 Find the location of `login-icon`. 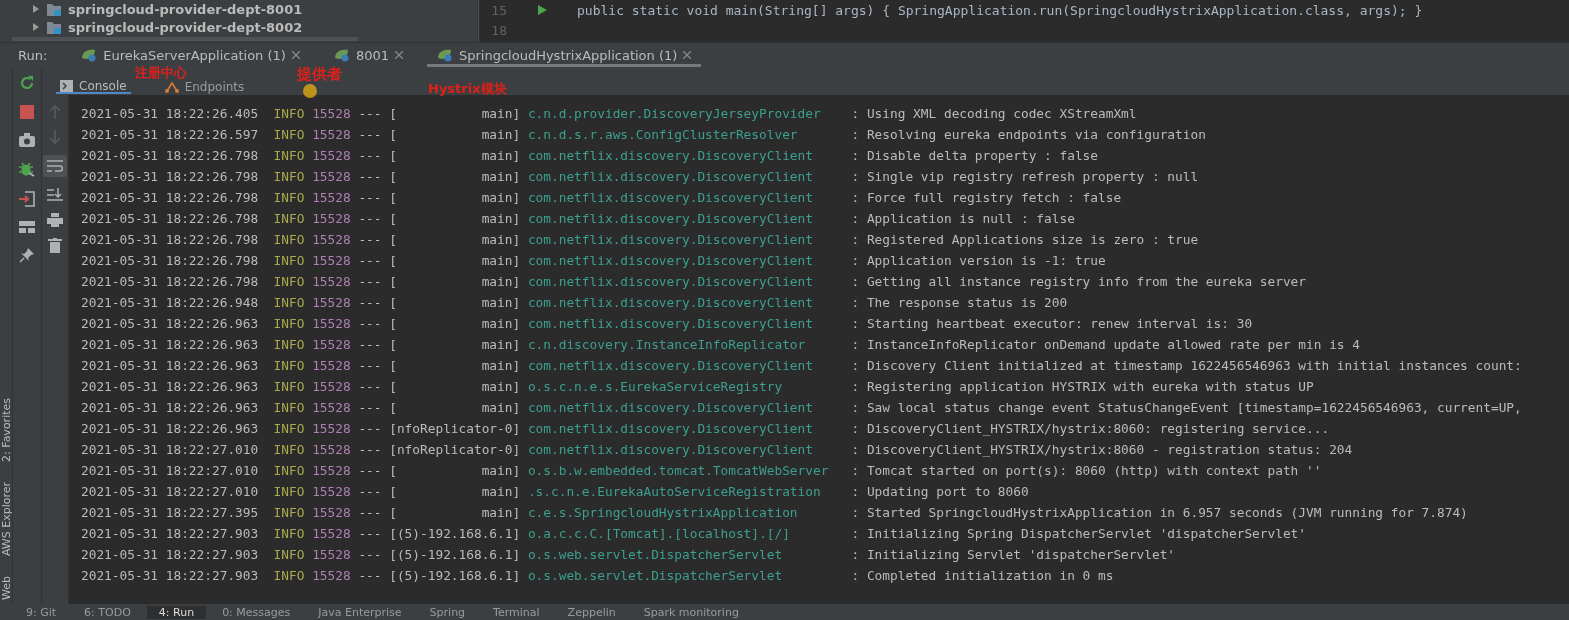

login-icon is located at coordinates (27, 199).